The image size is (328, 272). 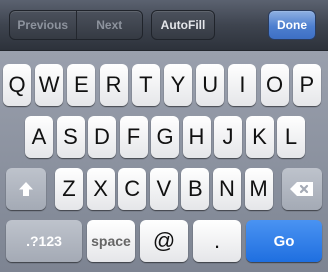 What do you see at coordinates (100, 189) in the screenshot?
I see `key-x: X` at bounding box center [100, 189].